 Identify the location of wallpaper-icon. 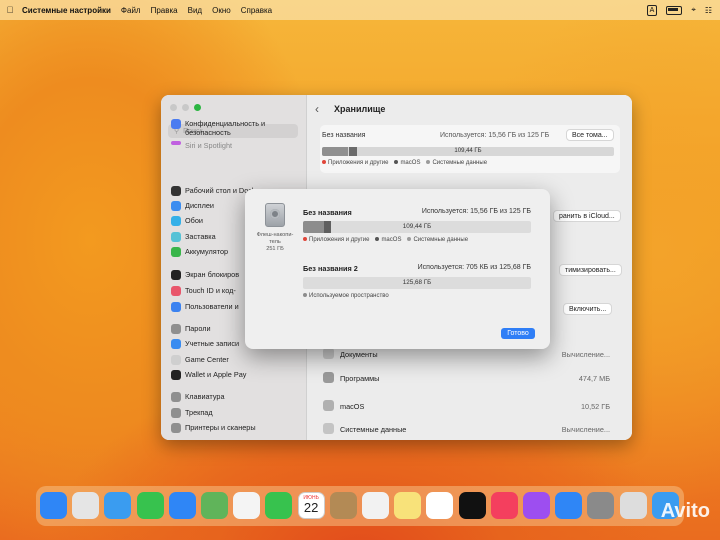
(176, 221).